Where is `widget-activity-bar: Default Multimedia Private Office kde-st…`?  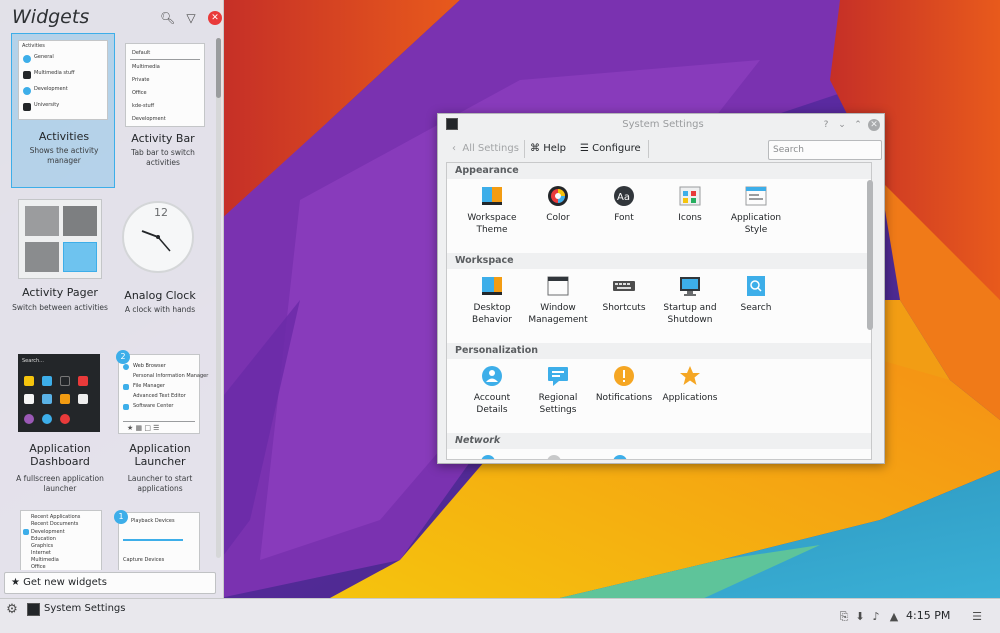
widget-activity-bar: Default Multimedia Private Office kde-st… is located at coordinates (163, 110).